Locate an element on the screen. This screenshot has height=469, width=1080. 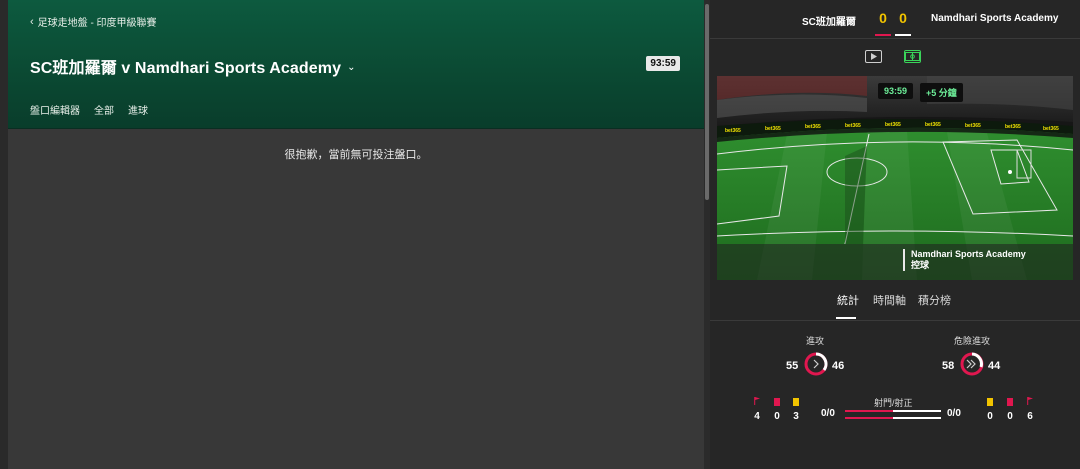
home-corners-count: 4 is located at coordinates (757, 416).